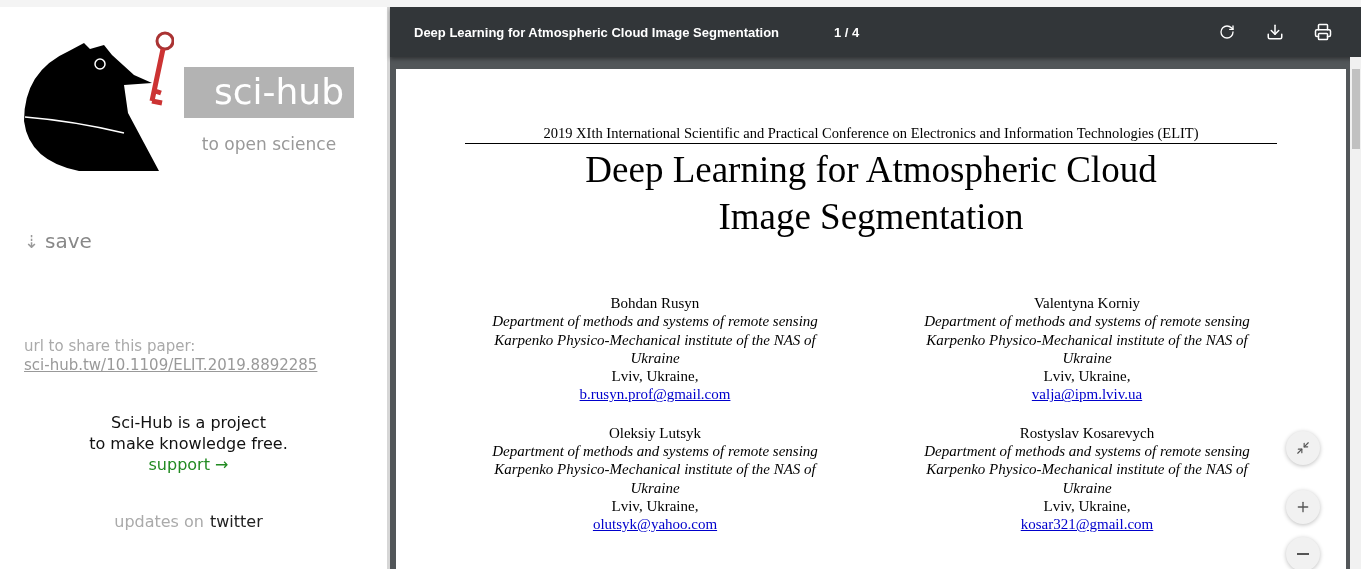  I want to click on author-name: Bohdan Rusyn, so click(655, 303).